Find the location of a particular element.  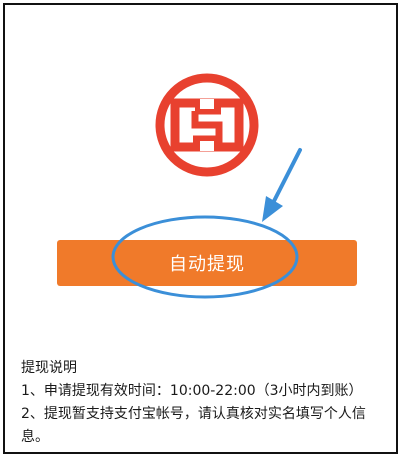

notes-item-1: 1、申请提现有效时间：10:00-22:00（3小时内到账） is located at coordinates (192, 391).